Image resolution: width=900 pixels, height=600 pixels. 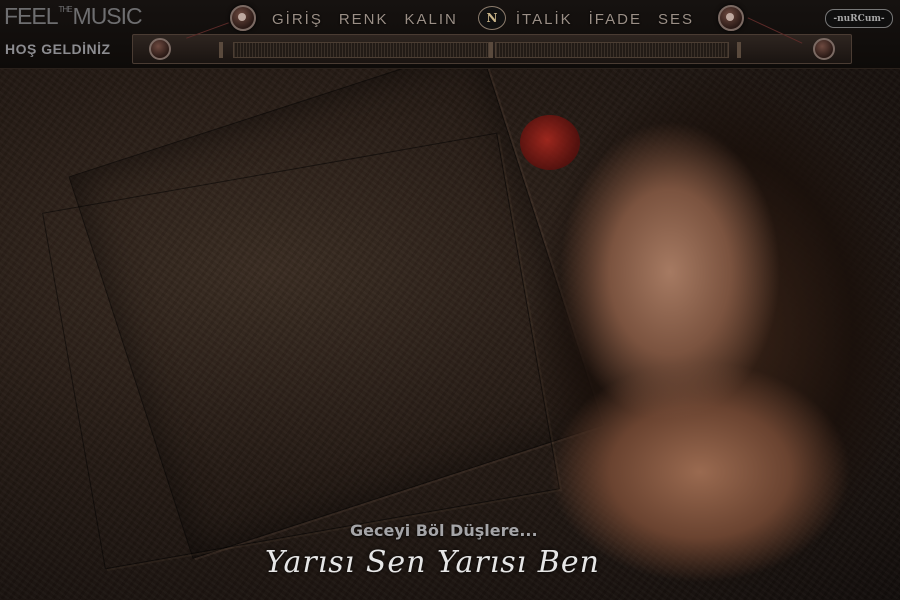 What do you see at coordinates (550, 142) in the screenshot?
I see `rose-ornament` at bounding box center [550, 142].